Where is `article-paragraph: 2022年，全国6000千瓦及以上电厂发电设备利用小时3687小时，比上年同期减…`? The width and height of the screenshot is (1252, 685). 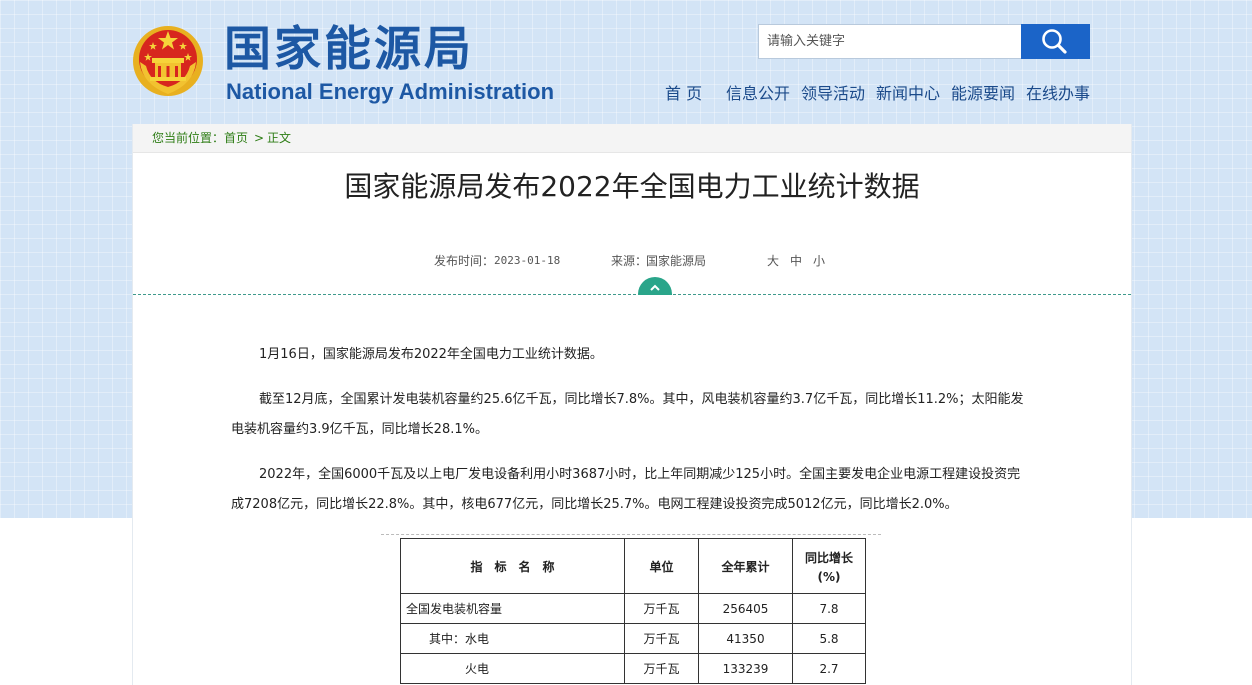 article-paragraph: 2022年，全国6000千瓦及以上电厂发电设备利用小时3687小时，比上年同期减… is located at coordinates (626, 489).